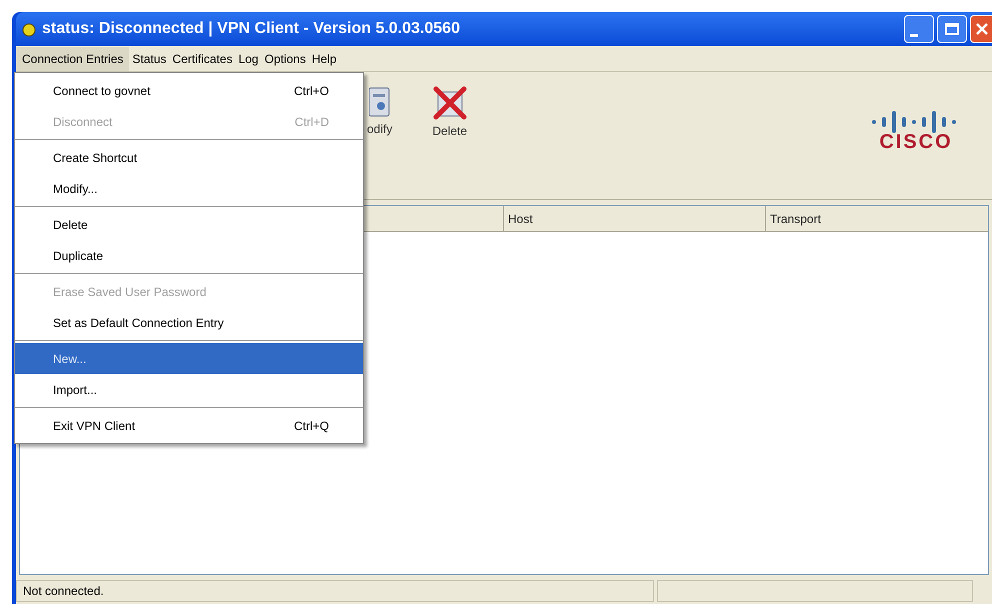  What do you see at coordinates (202, 58) in the screenshot?
I see `menu-item: Certificates` at bounding box center [202, 58].